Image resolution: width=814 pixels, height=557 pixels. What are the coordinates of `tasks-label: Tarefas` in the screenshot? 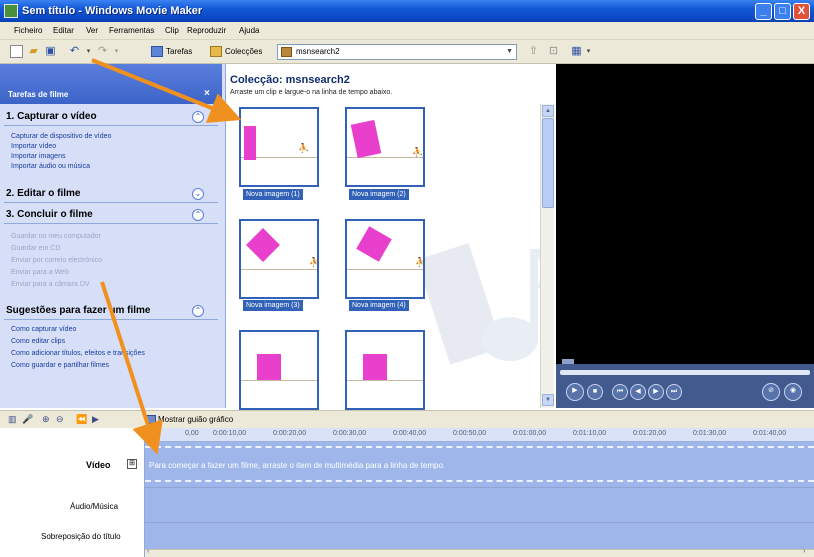 It's located at (179, 51).